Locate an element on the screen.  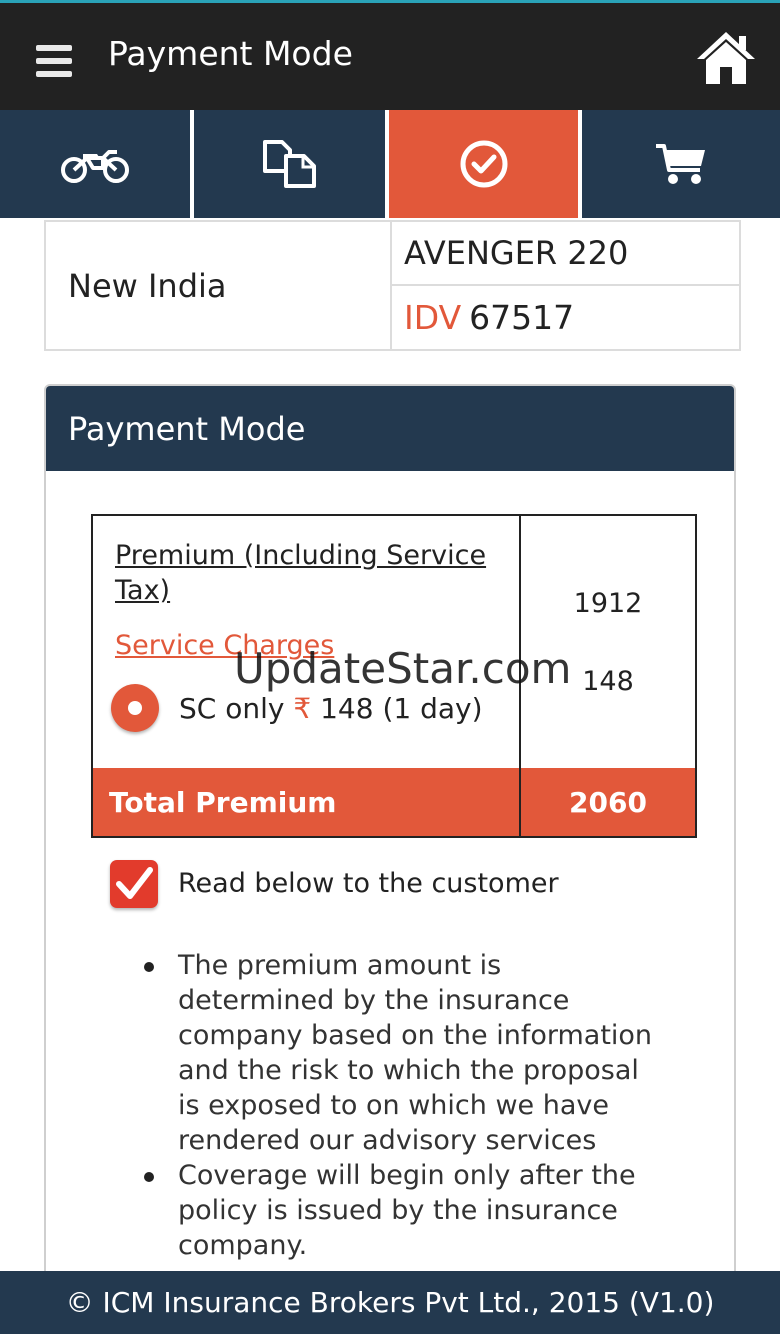
total-premium-label: Total Premium is located at coordinates (307, 802).